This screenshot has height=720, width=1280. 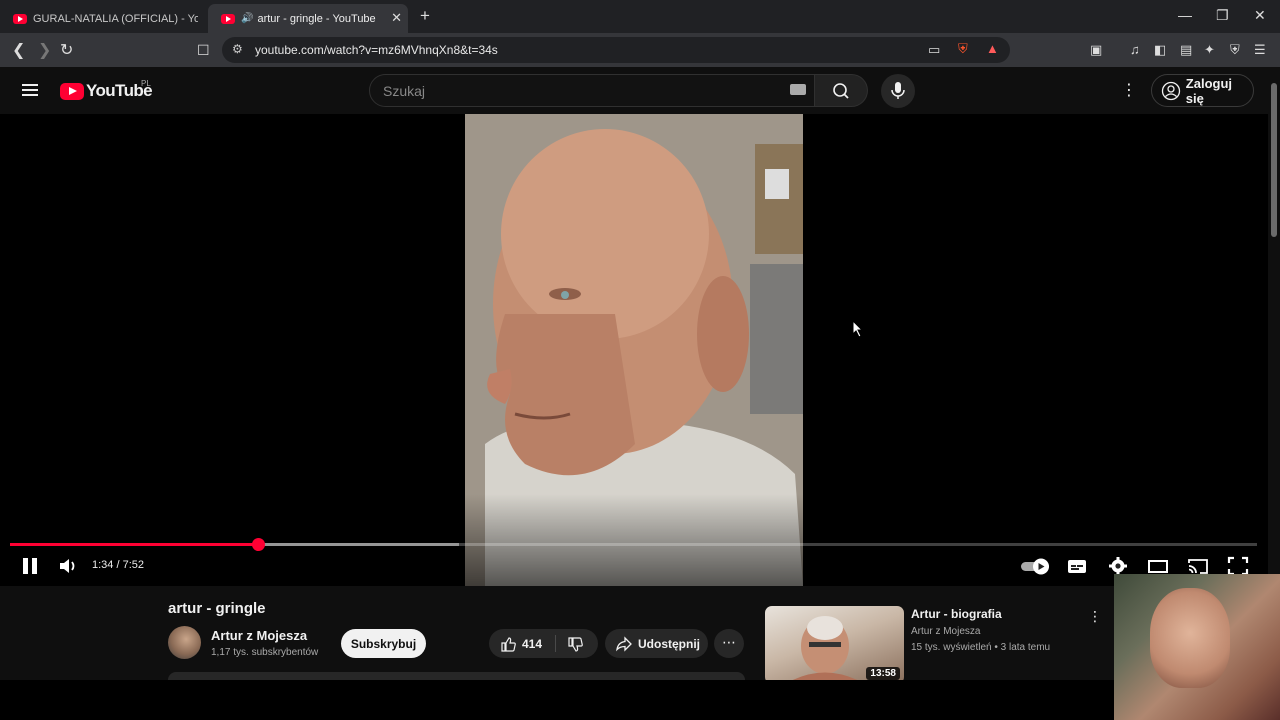 I want to click on more-horizontal-icon: ⋯, so click(x=729, y=642).